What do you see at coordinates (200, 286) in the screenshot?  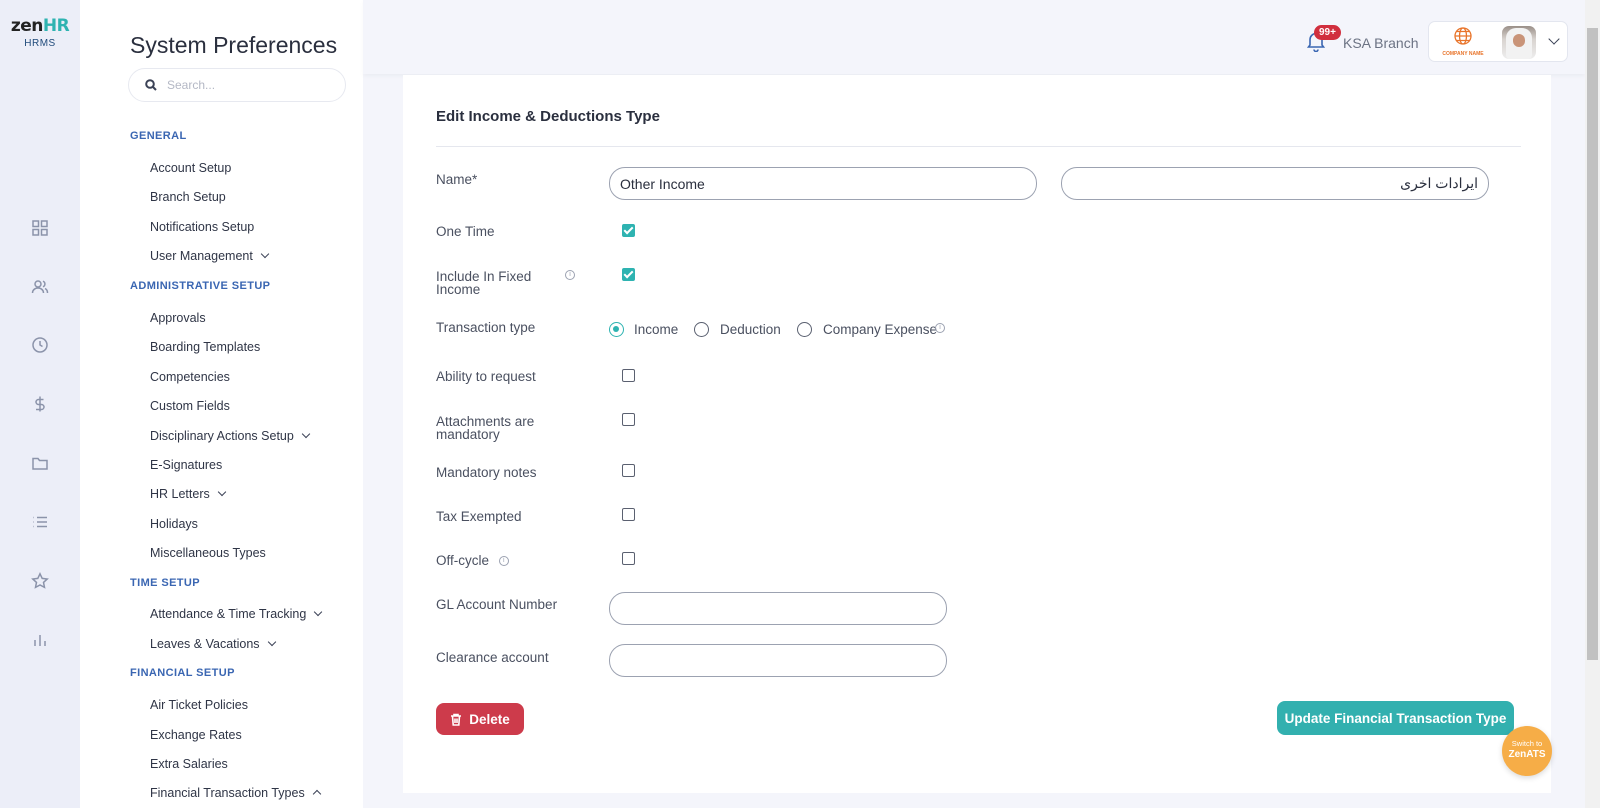 I see `section-administrative-setup: ADMINISTRATIVE SETUP` at bounding box center [200, 286].